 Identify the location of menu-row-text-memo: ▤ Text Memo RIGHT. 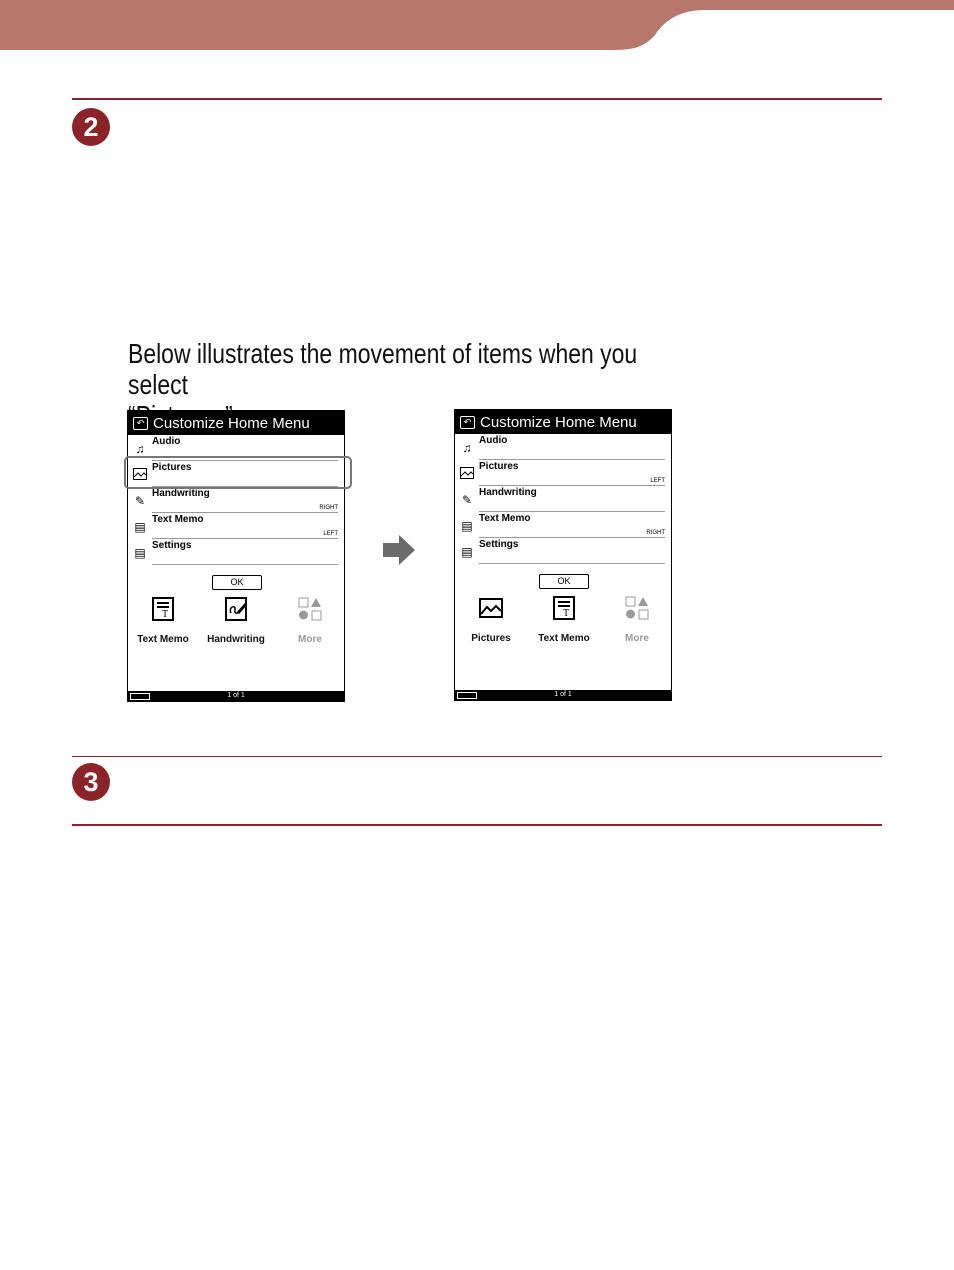
(563, 525).